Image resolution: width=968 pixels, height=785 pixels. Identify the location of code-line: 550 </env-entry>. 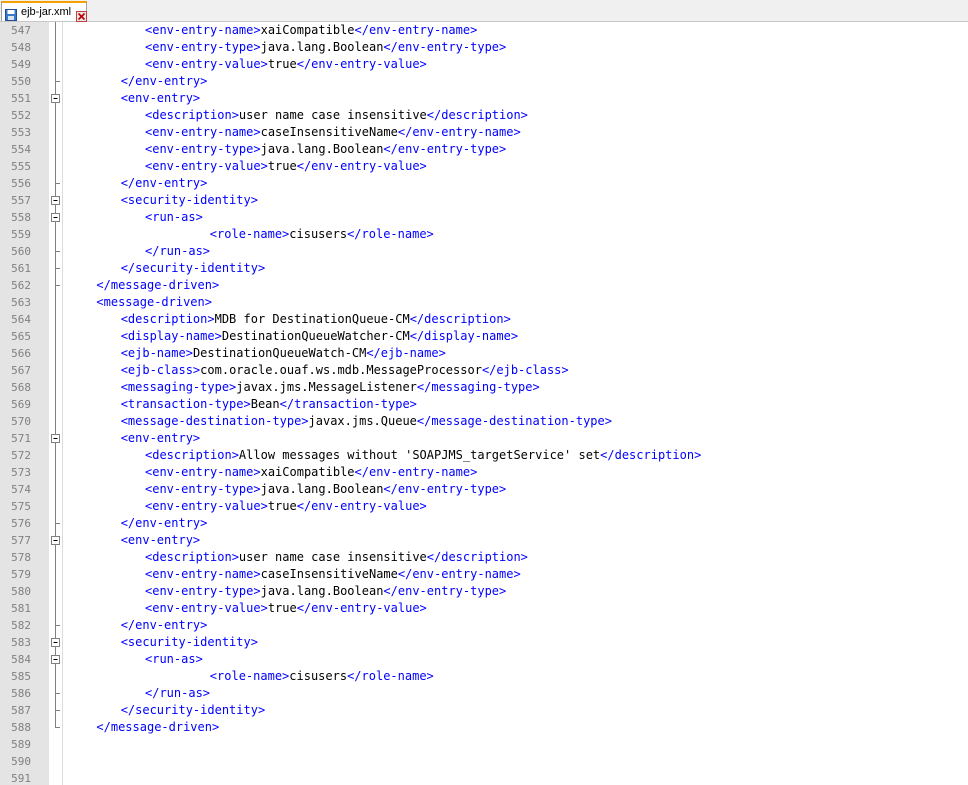
(484, 81).